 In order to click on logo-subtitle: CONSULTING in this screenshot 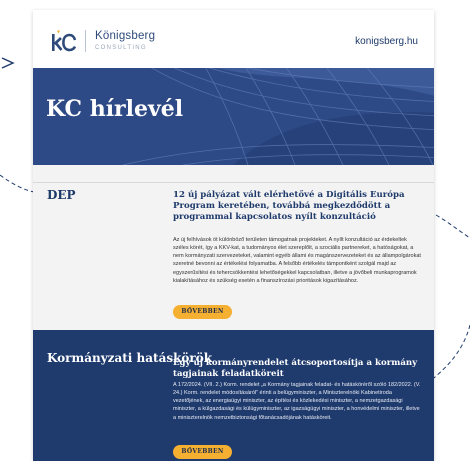, I will do `click(121, 47)`.